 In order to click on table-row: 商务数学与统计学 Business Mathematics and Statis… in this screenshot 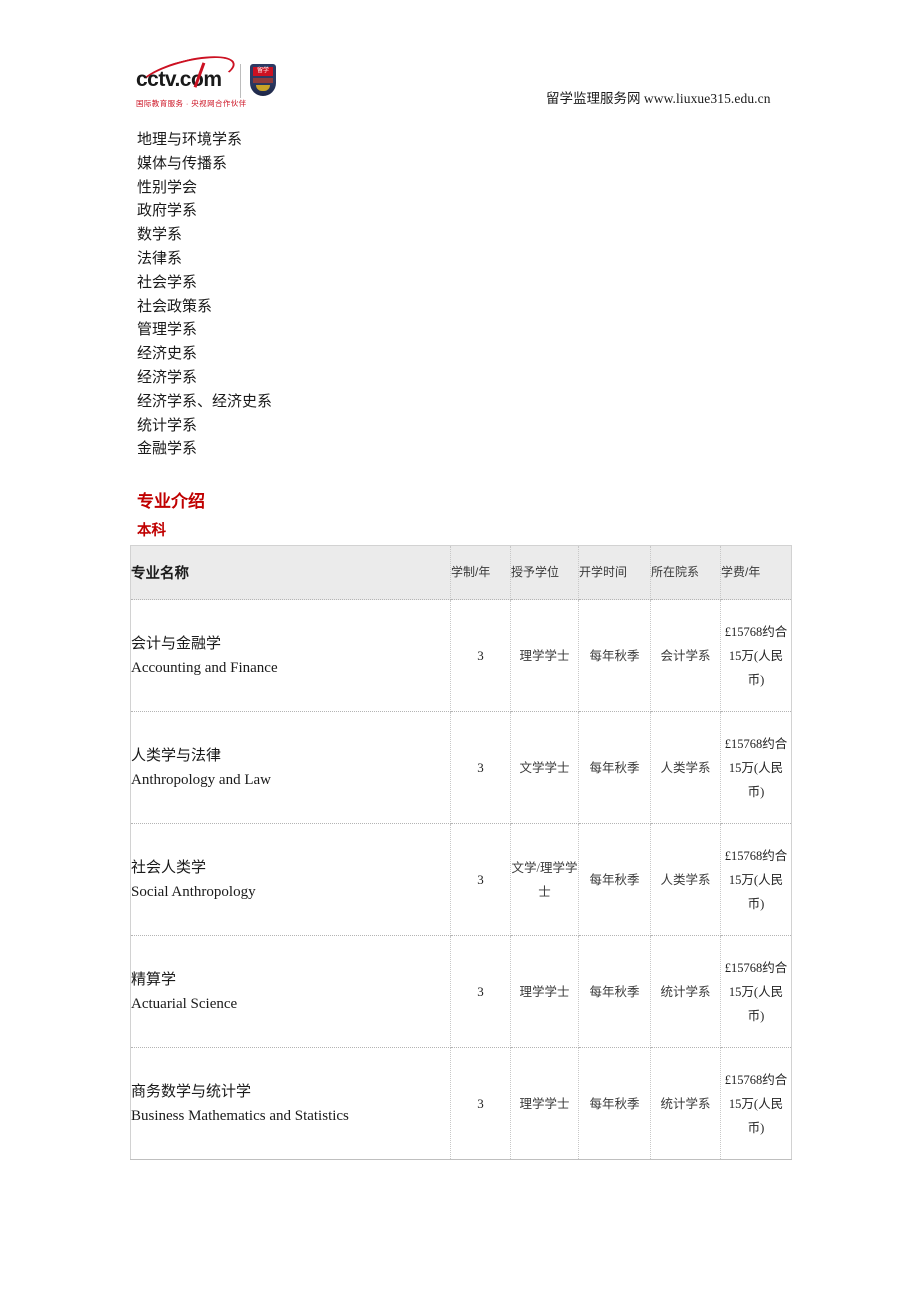, I will do `click(461, 1103)`.